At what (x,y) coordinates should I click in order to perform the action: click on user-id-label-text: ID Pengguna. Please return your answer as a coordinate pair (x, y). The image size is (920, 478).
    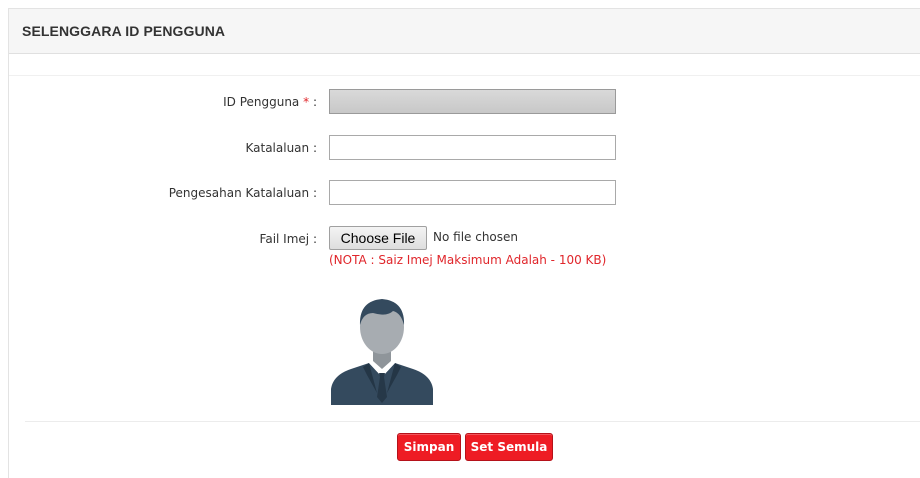
    Looking at the image, I should click on (261, 102).